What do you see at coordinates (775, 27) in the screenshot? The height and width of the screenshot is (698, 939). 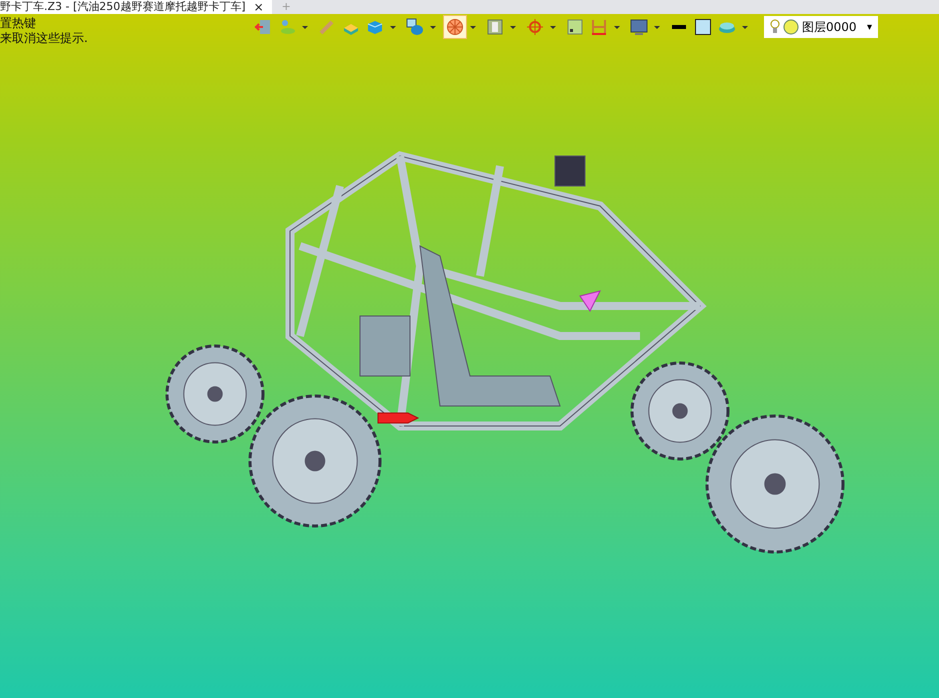 I see `lightbulb-icon` at bounding box center [775, 27].